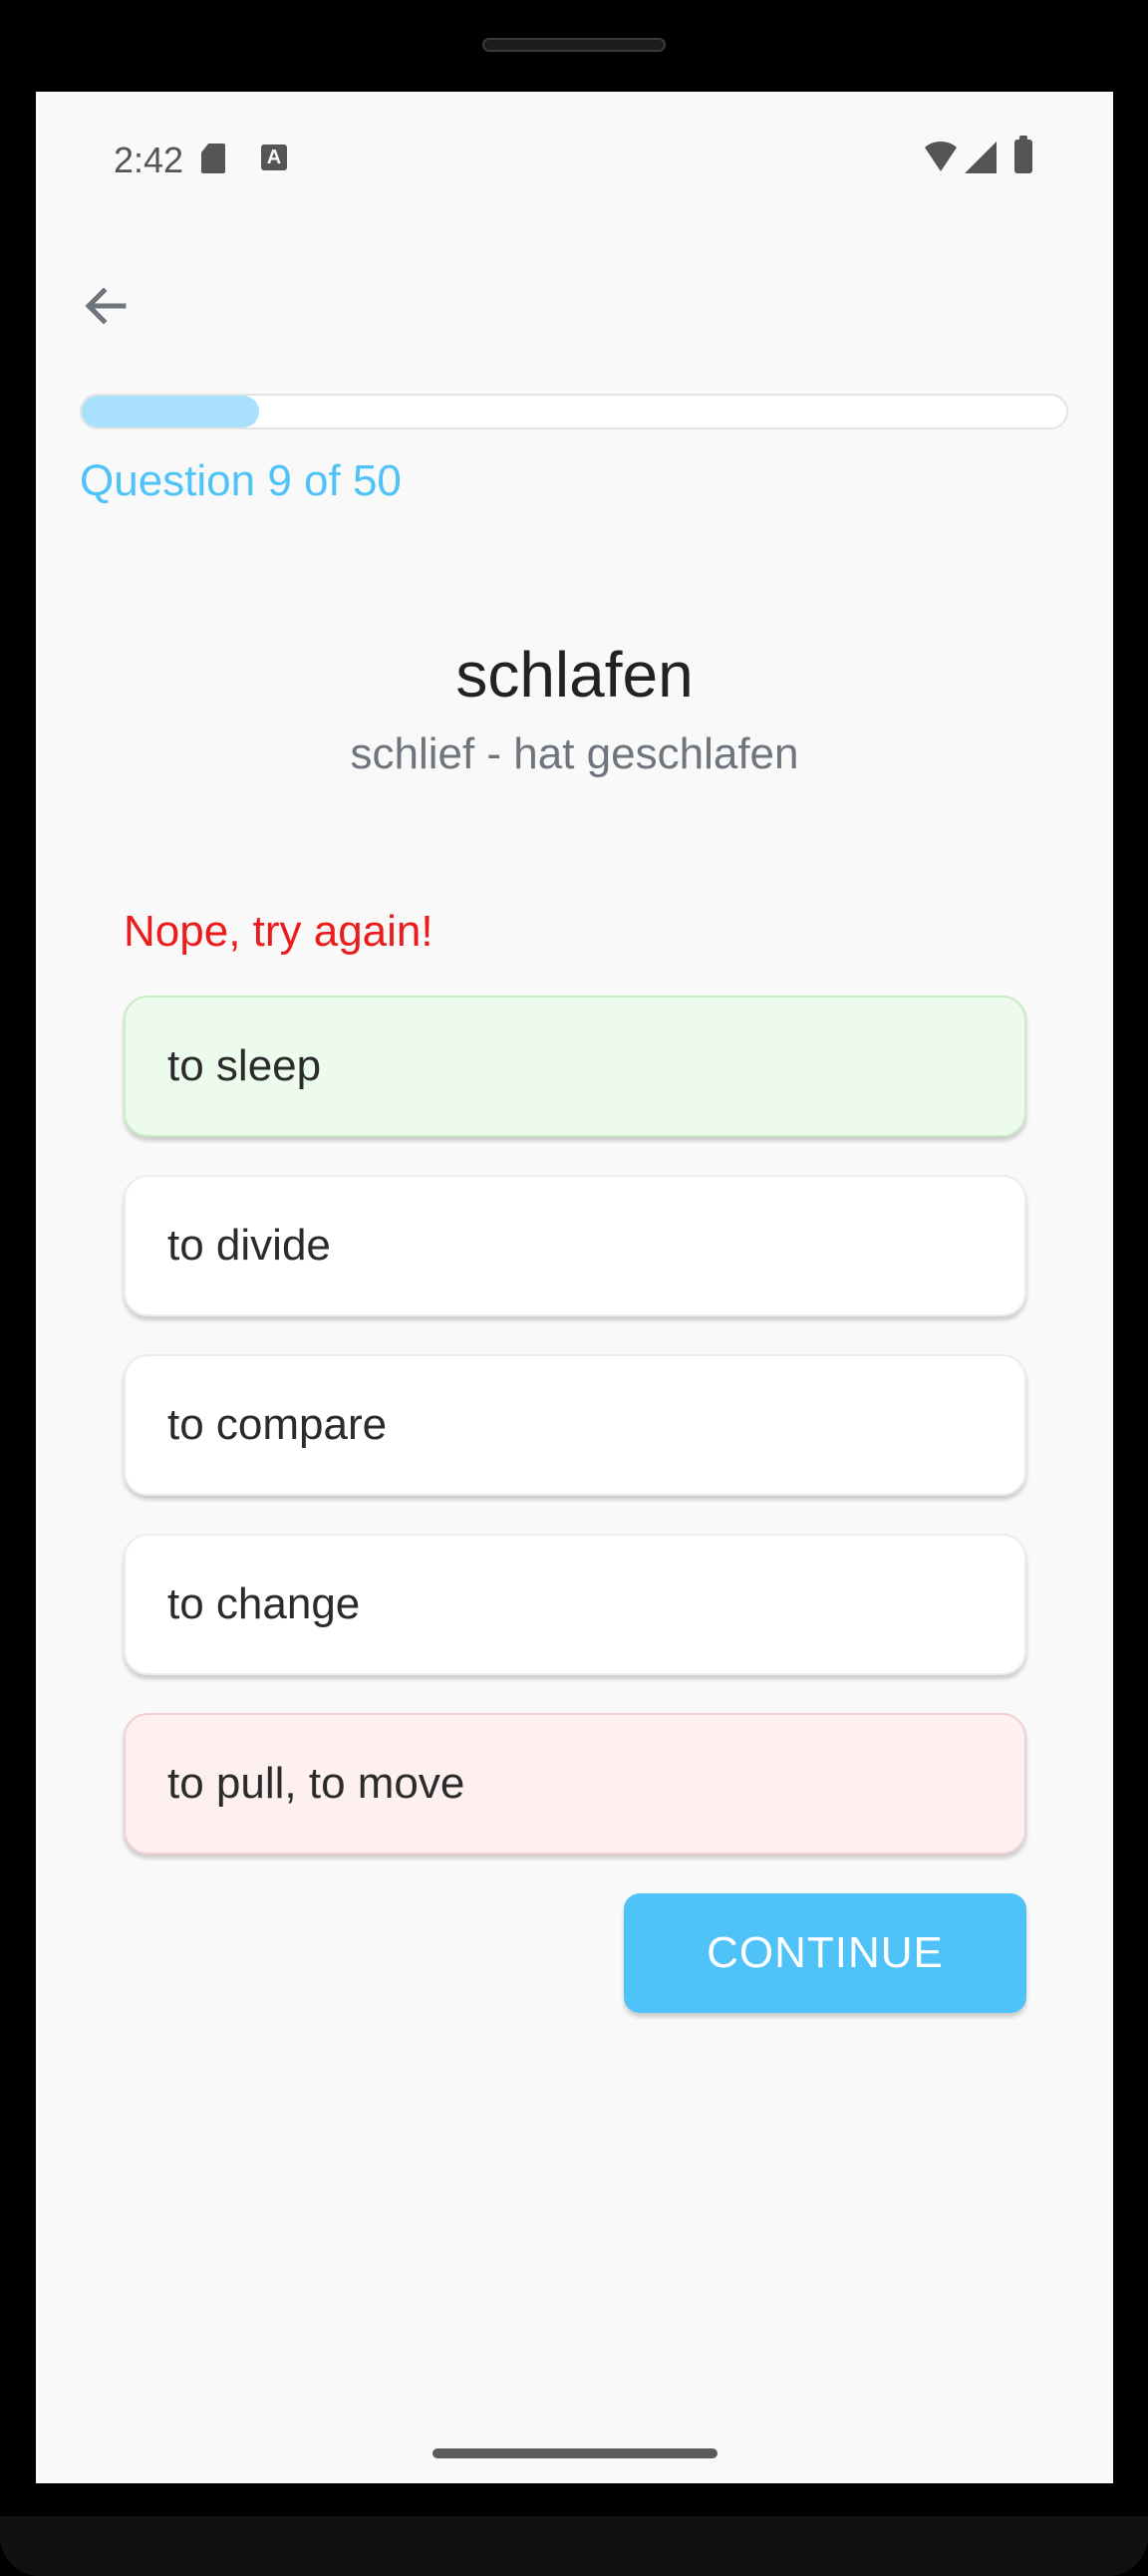  I want to click on verb-forms: schlief - hat geschlafen, so click(574, 753).